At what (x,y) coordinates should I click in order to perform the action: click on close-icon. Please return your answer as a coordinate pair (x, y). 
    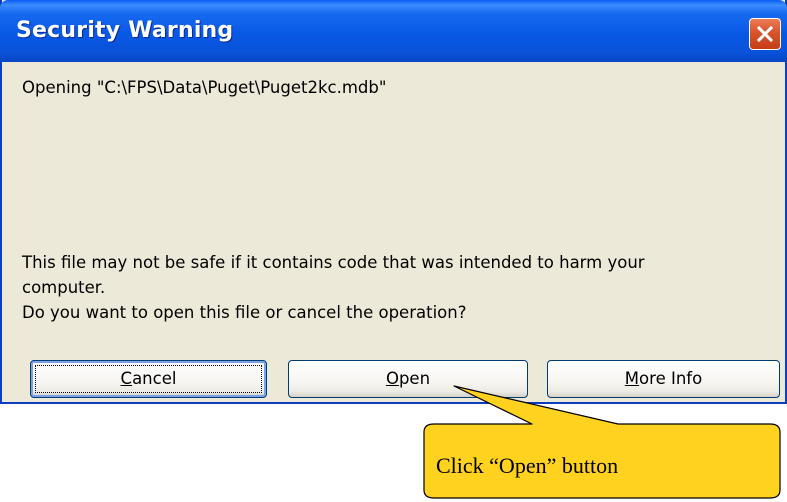
    Looking at the image, I should click on (765, 34).